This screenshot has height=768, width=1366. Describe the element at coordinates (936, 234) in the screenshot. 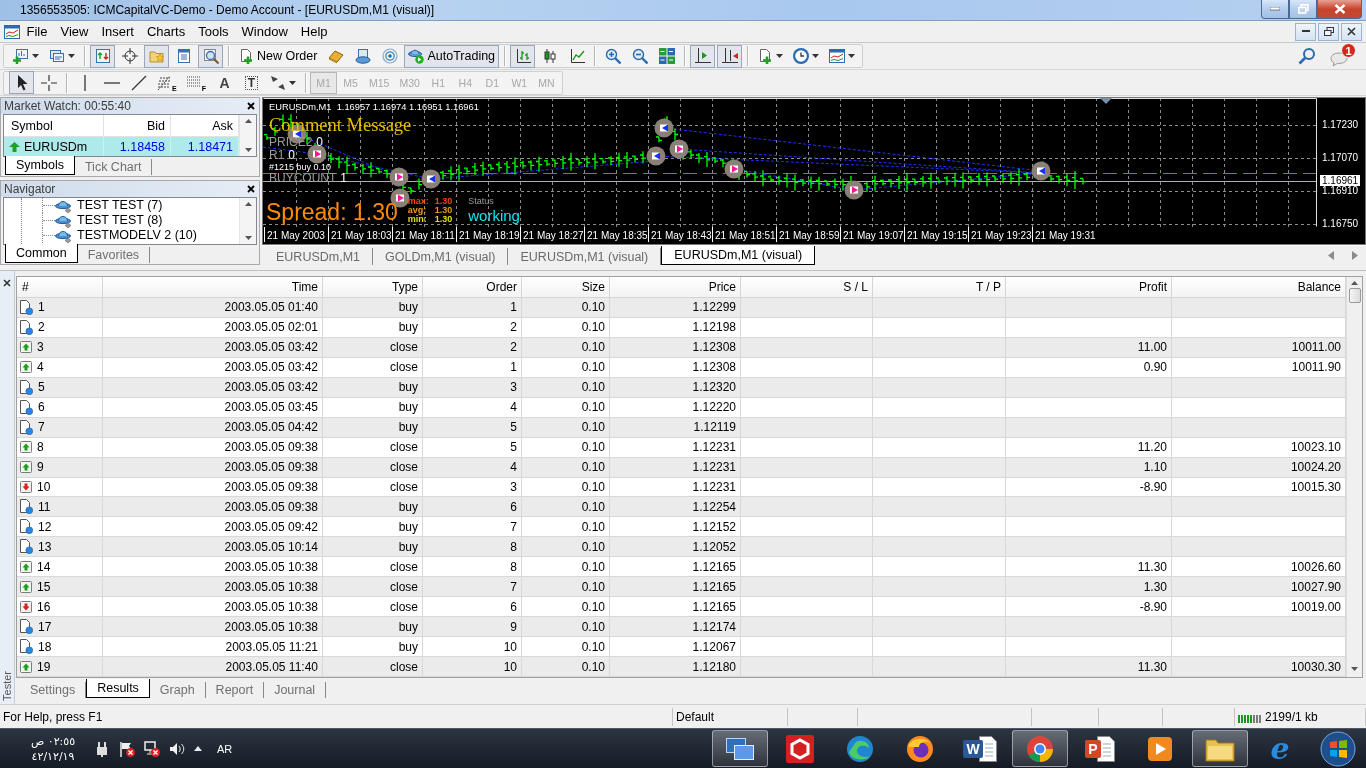

I see `time-label: 21 May 19:15` at that location.